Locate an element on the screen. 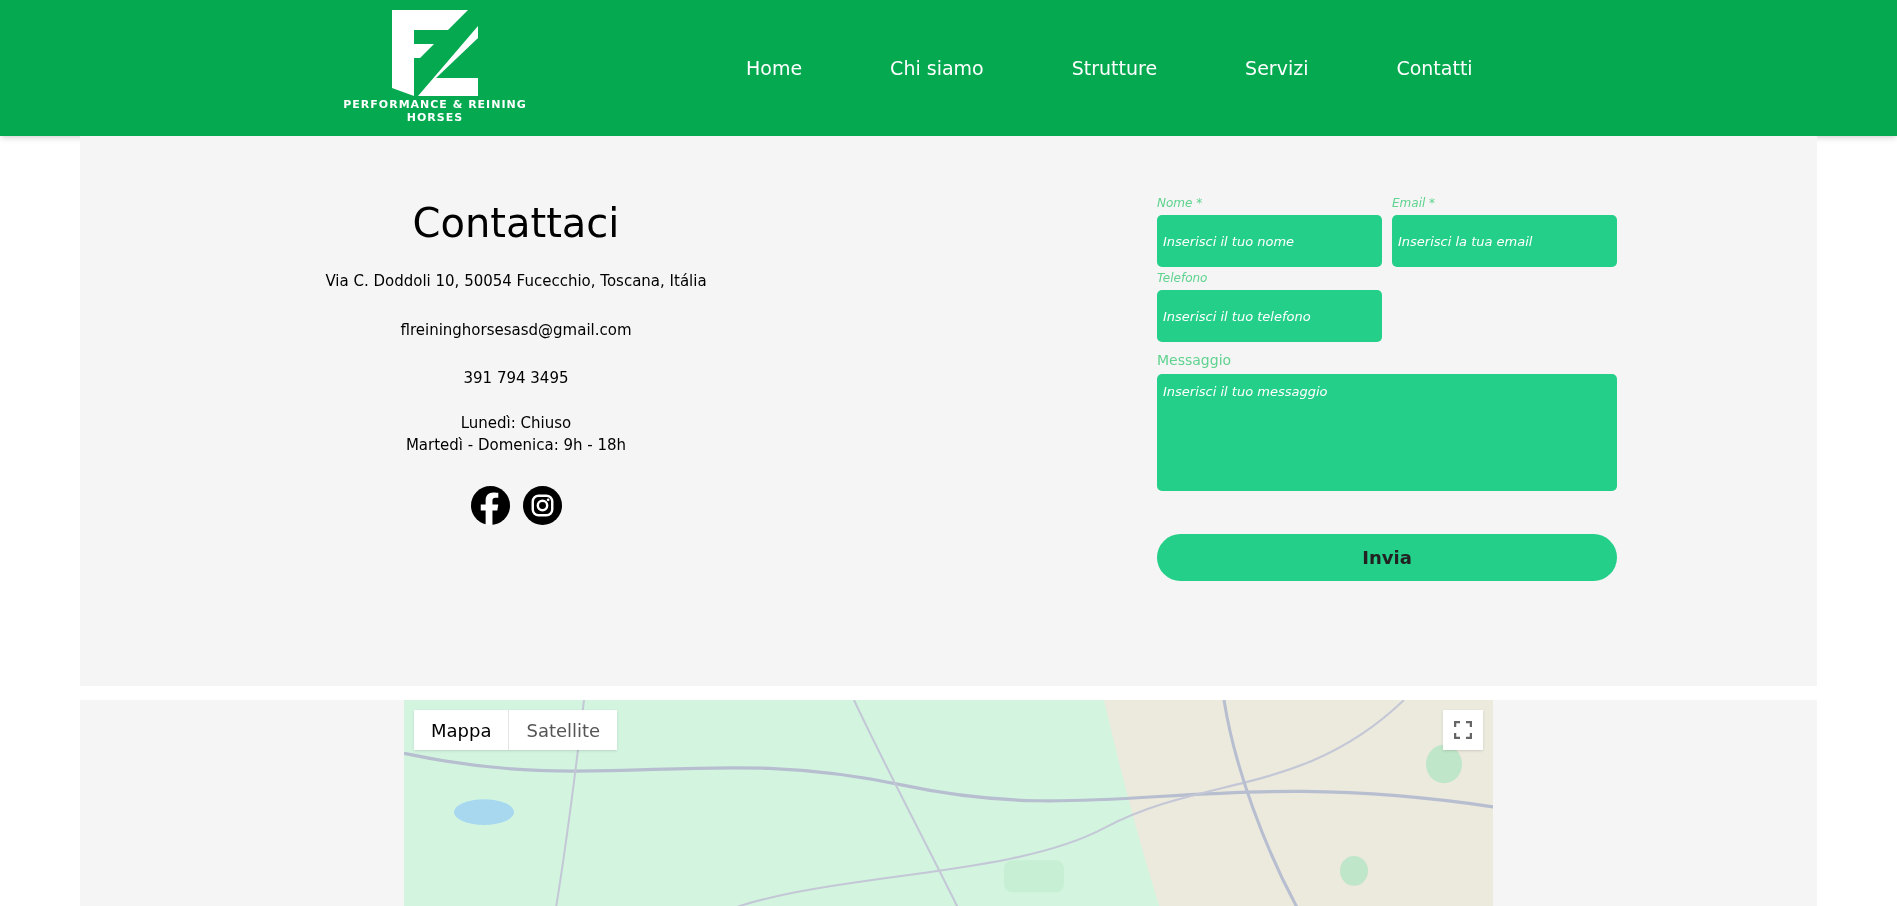 This screenshot has width=1897, height=906. fullscreen-icon is located at coordinates (1463, 730).